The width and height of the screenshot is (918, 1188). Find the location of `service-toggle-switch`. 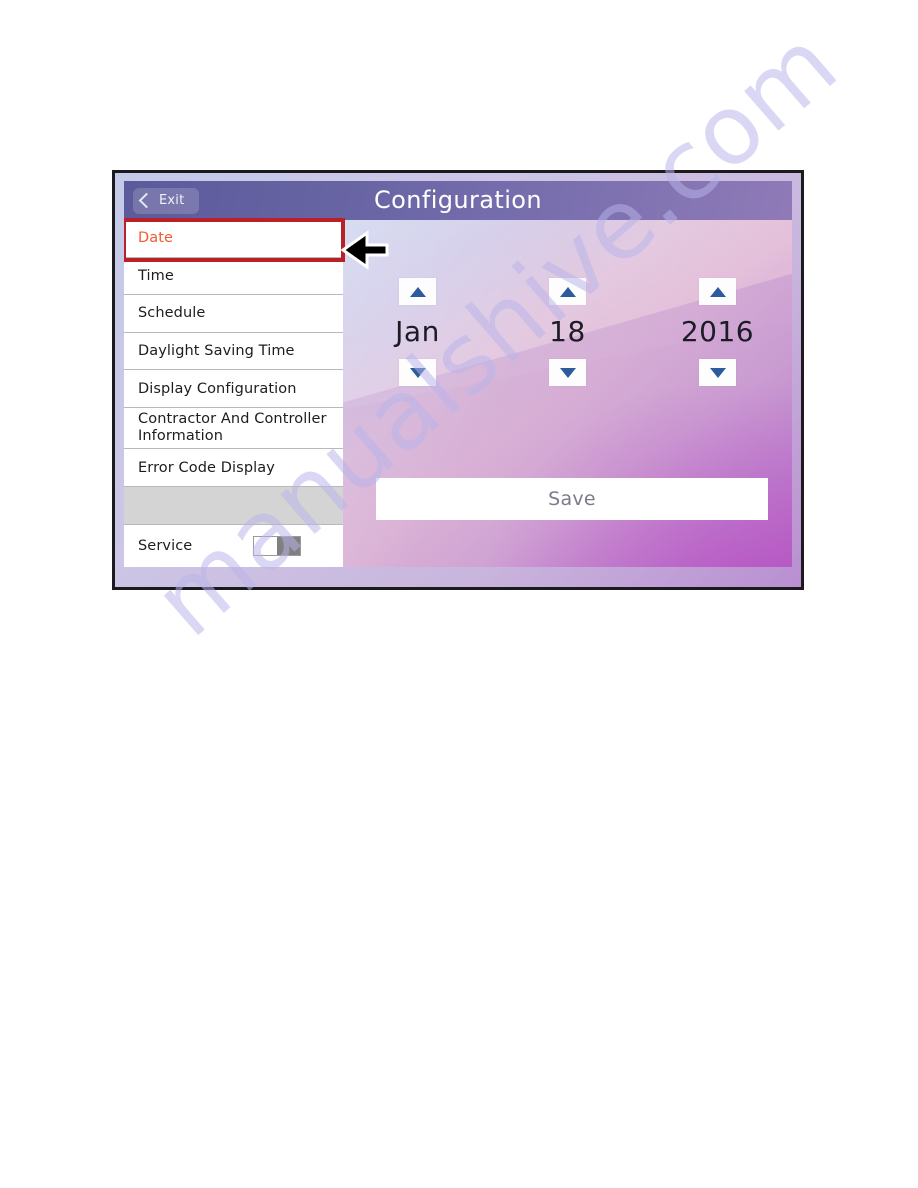

service-toggle-switch is located at coordinates (277, 546).